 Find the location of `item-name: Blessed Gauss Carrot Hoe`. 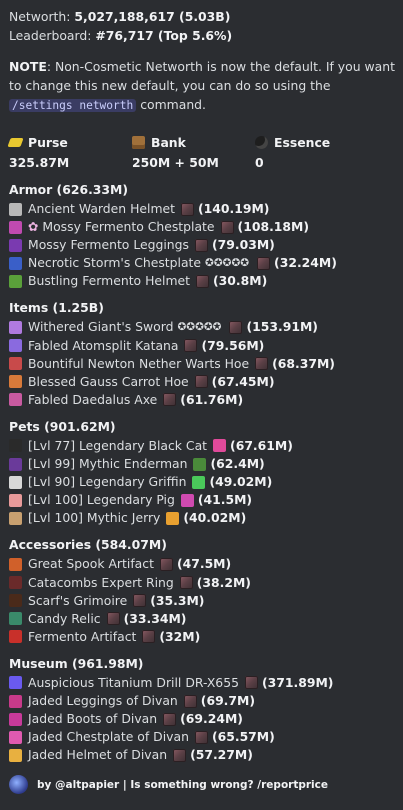

item-name: Blessed Gauss Carrot Hoe is located at coordinates (108, 381).